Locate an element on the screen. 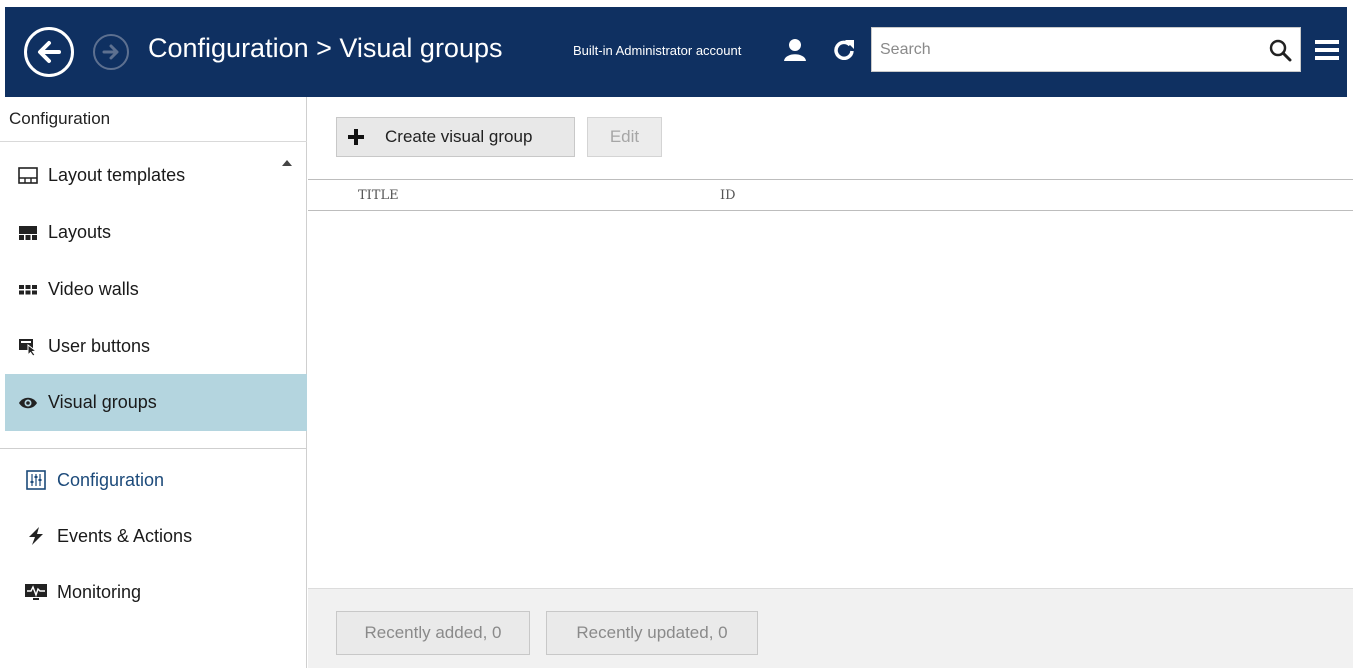 The width and height of the screenshot is (1353, 668). sidebar-item-label: User buttons is located at coordinates (99, 346).